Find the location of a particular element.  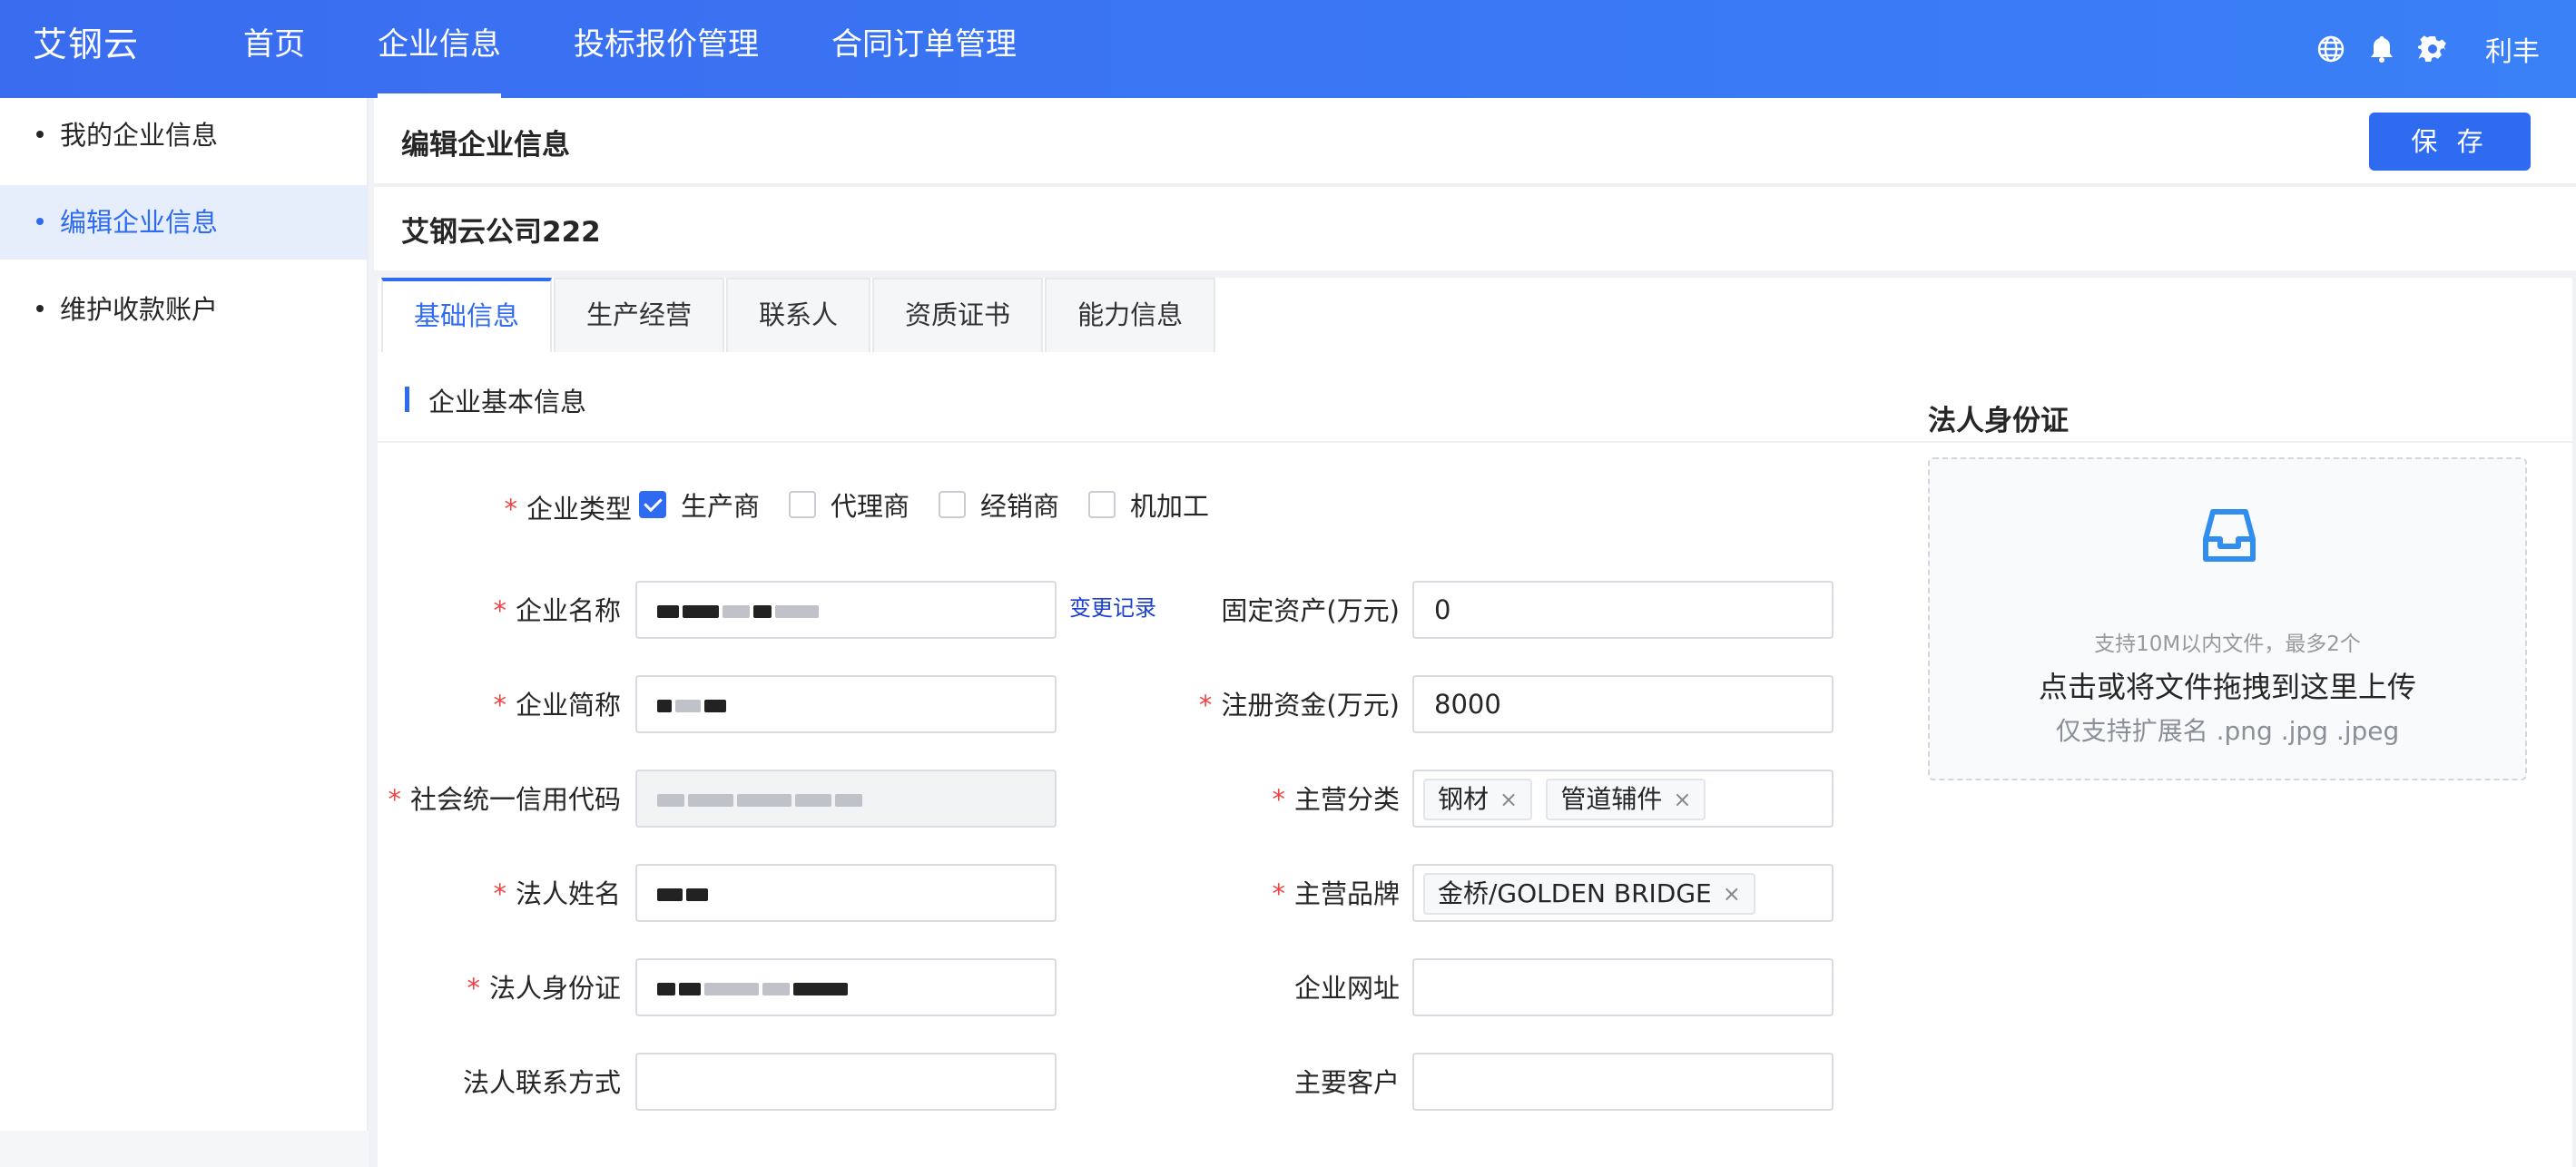

nav-bid-quote: 投标报价管理 is located at coordinates (666, 49).